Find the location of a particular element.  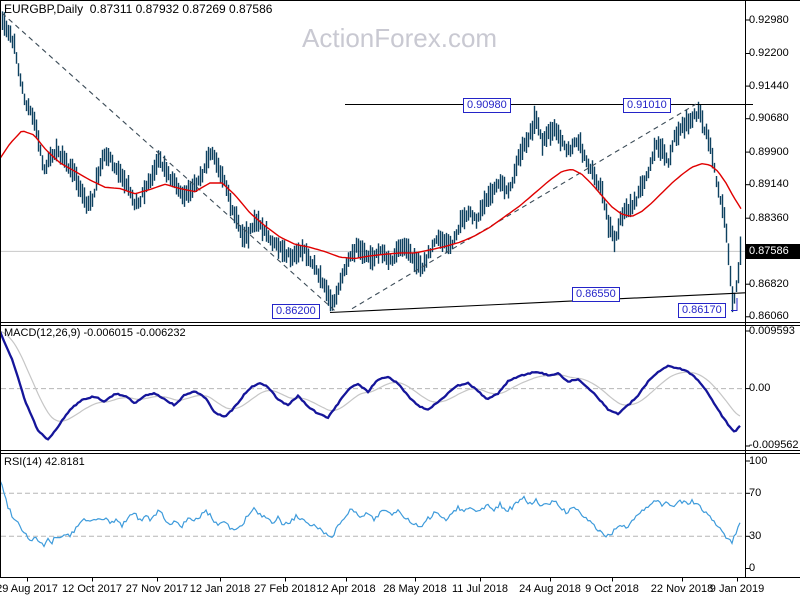

y-axis-label: 0.89140 is located at coordinates (769, 184).